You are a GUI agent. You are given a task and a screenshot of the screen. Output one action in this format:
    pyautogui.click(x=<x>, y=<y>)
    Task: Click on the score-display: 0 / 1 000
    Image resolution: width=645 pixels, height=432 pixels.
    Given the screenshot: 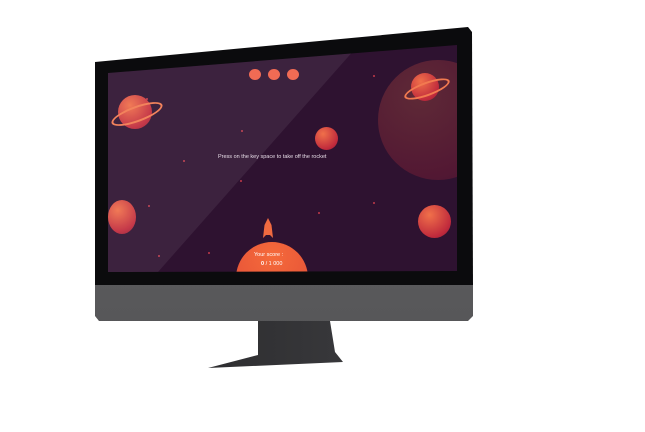 What is the action you would take?
    pyautogui.click(x=271, y=264)
    